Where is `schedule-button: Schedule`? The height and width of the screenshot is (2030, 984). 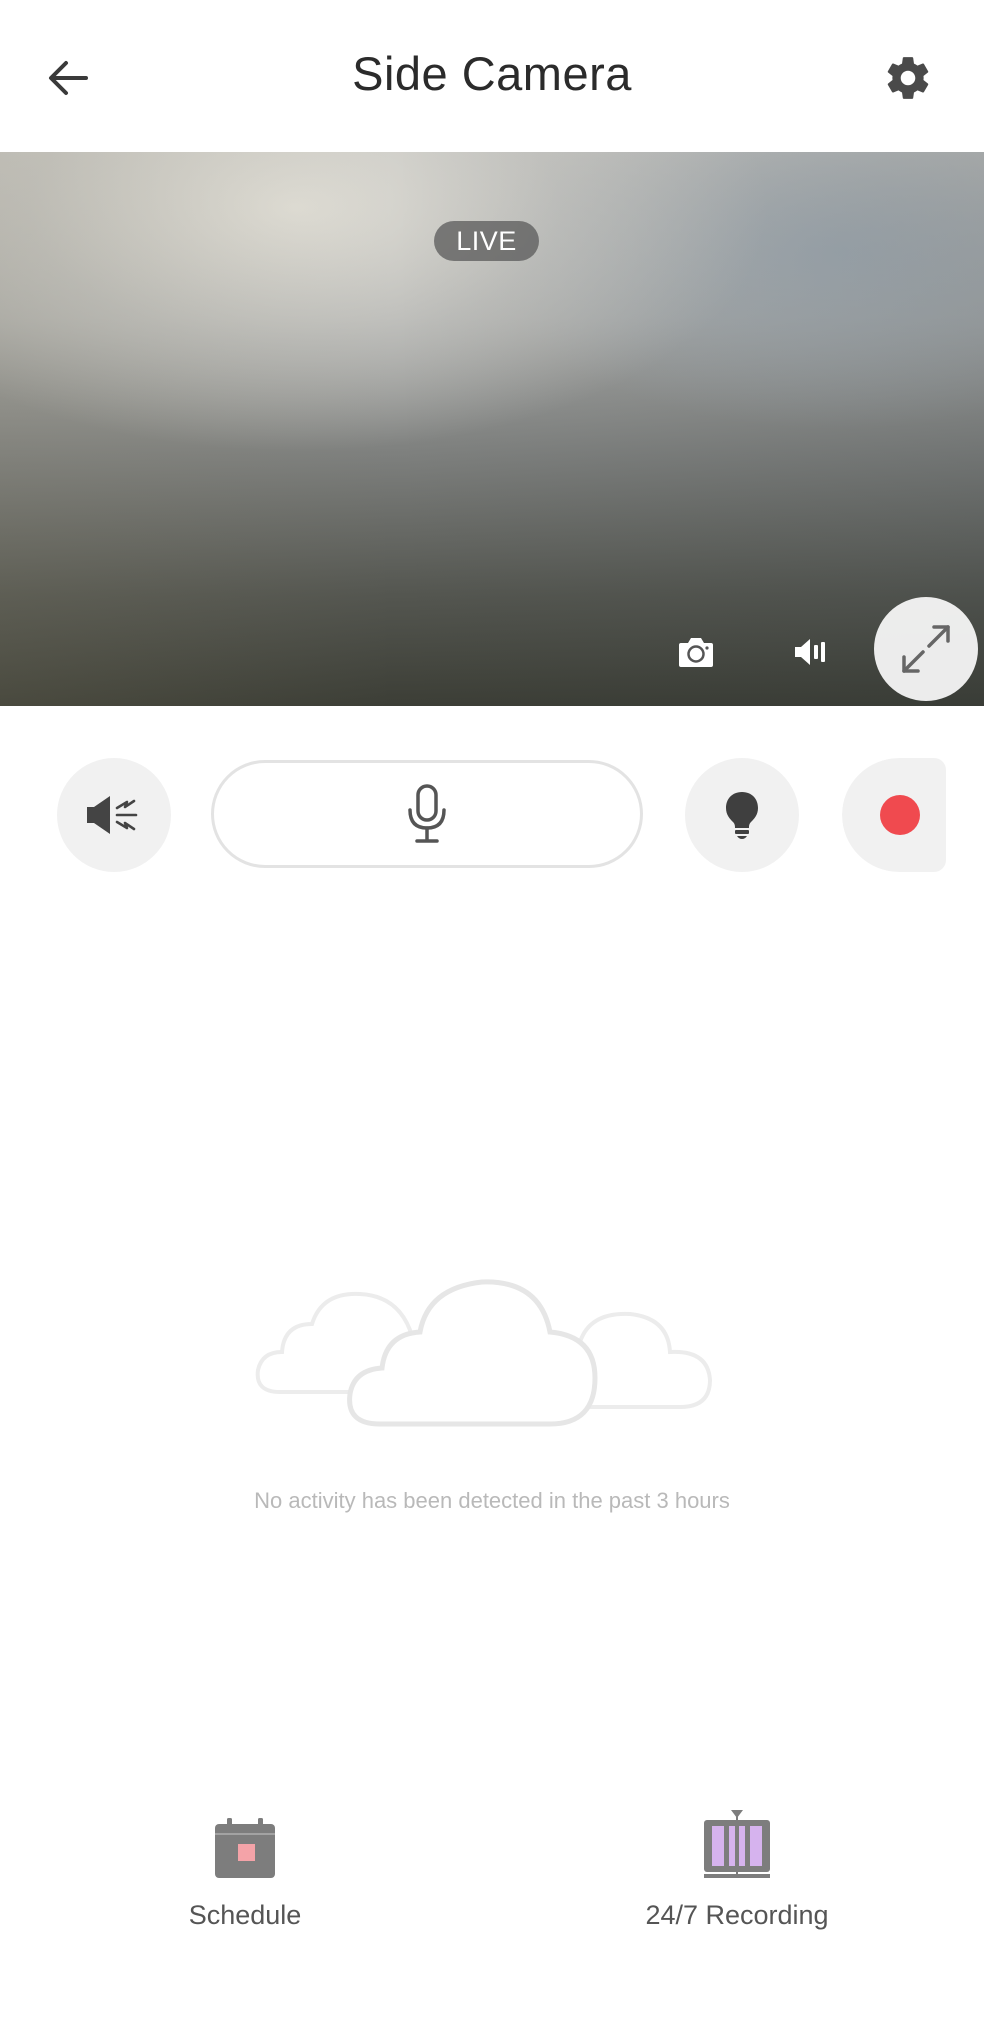
schedule-button: Schedule is located at coordinates (245, 1865).